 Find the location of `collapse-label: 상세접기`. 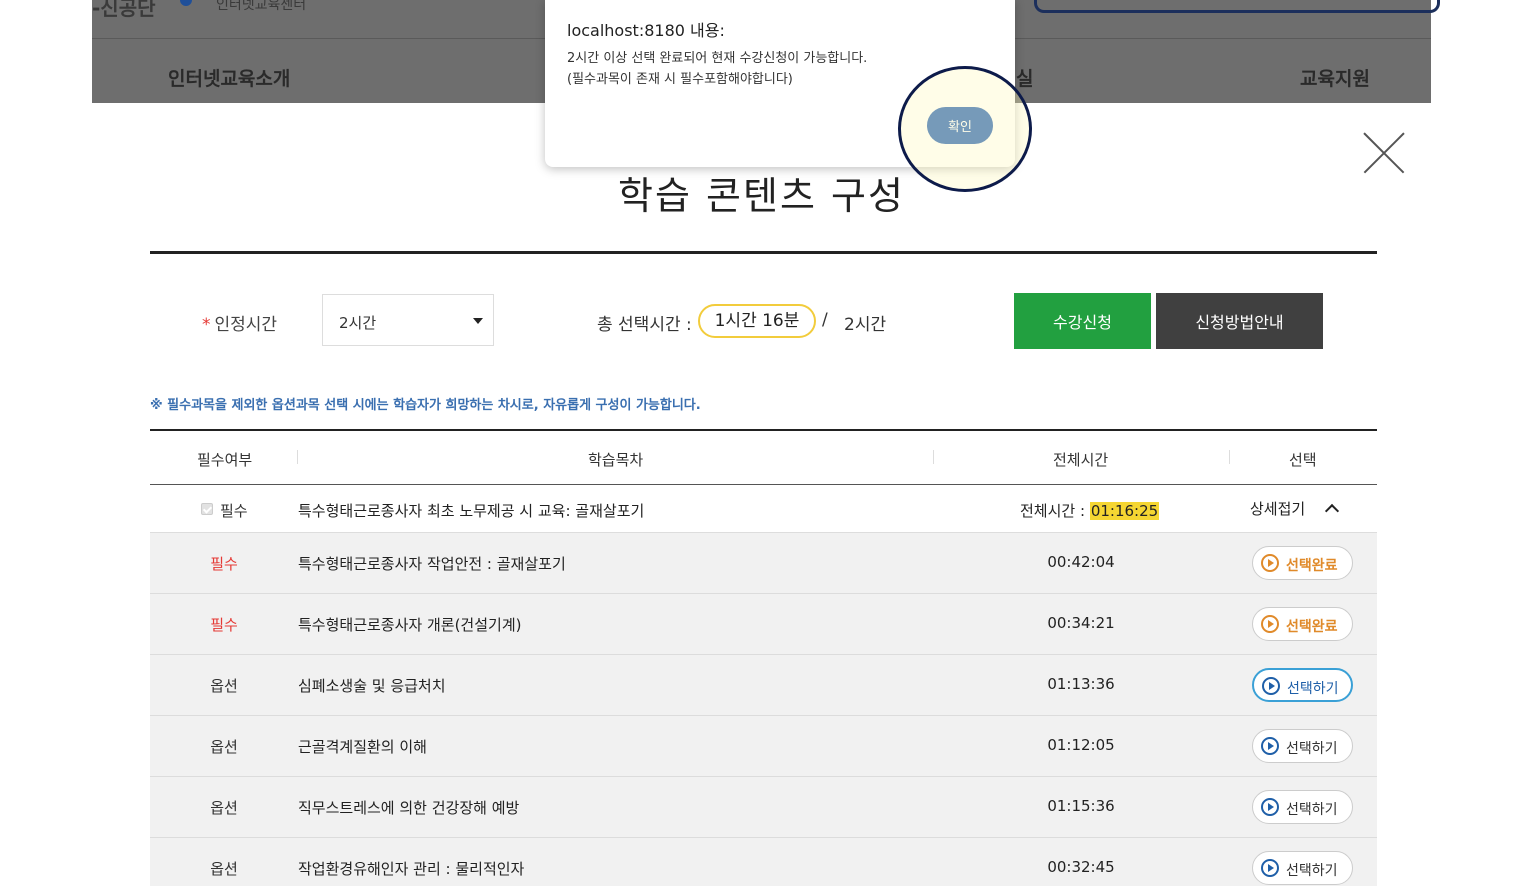

collapse-label: 상세접기 is located at coordinates (1278, 509).